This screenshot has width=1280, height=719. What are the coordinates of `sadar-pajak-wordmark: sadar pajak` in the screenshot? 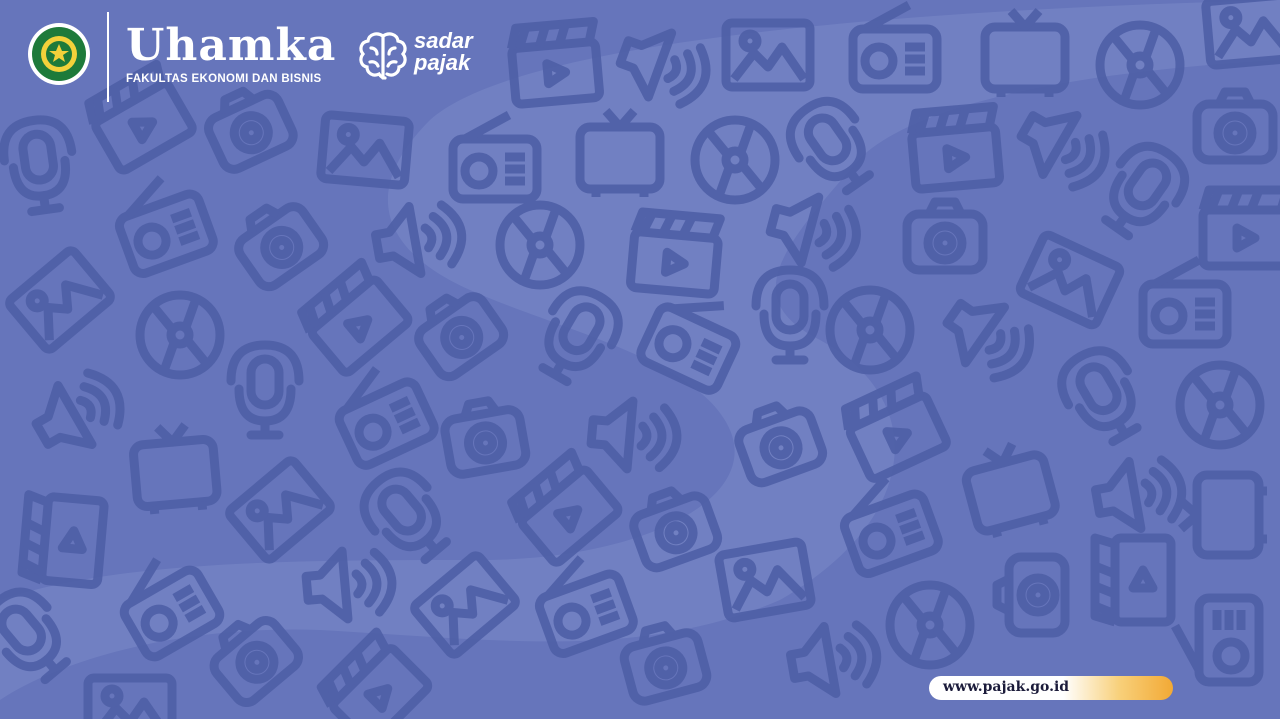 It's located at (443, 52).